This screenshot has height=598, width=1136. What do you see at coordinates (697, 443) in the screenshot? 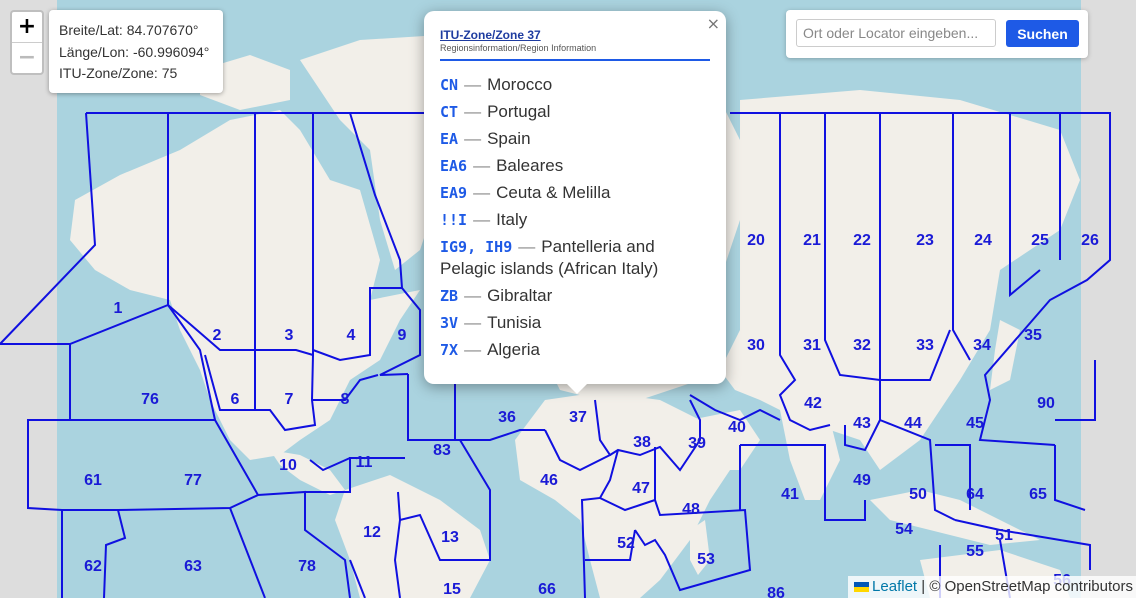
I see `zone-label: 39` at bounding box center [697, 443].